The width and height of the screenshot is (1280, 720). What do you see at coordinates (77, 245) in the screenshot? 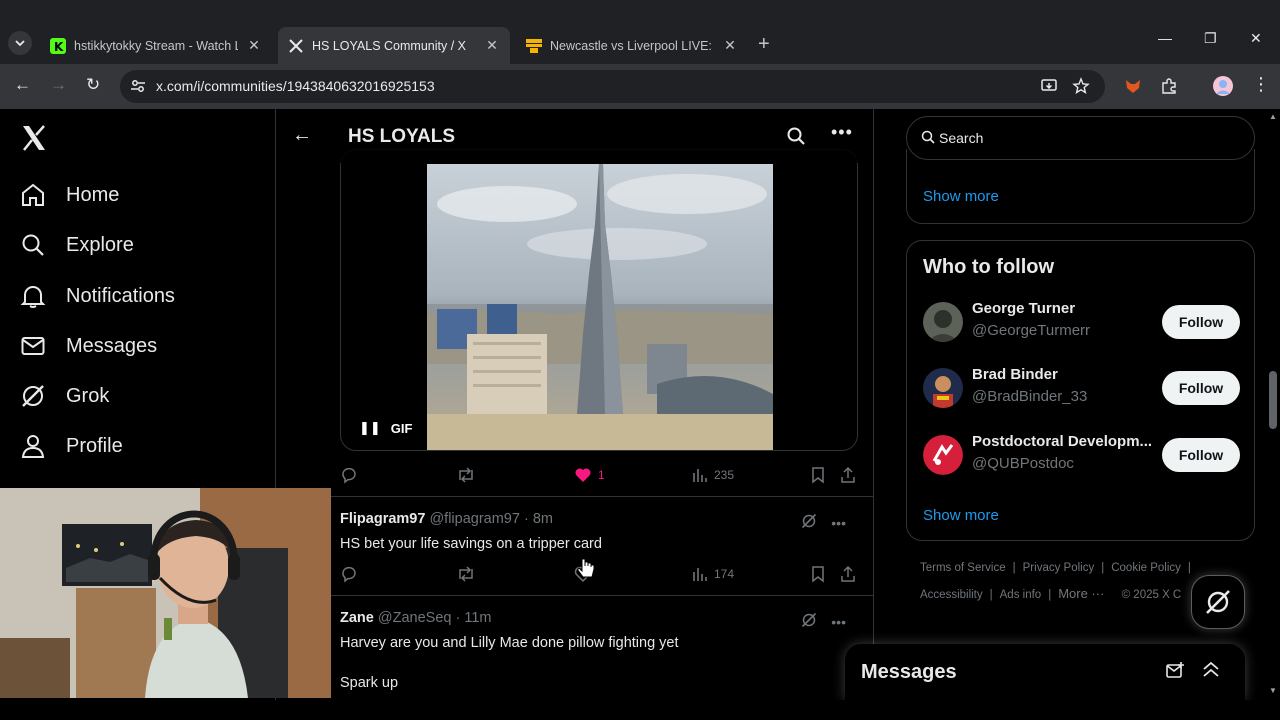
I see `nav-explore: Explore` at bounding box center [77, 245].